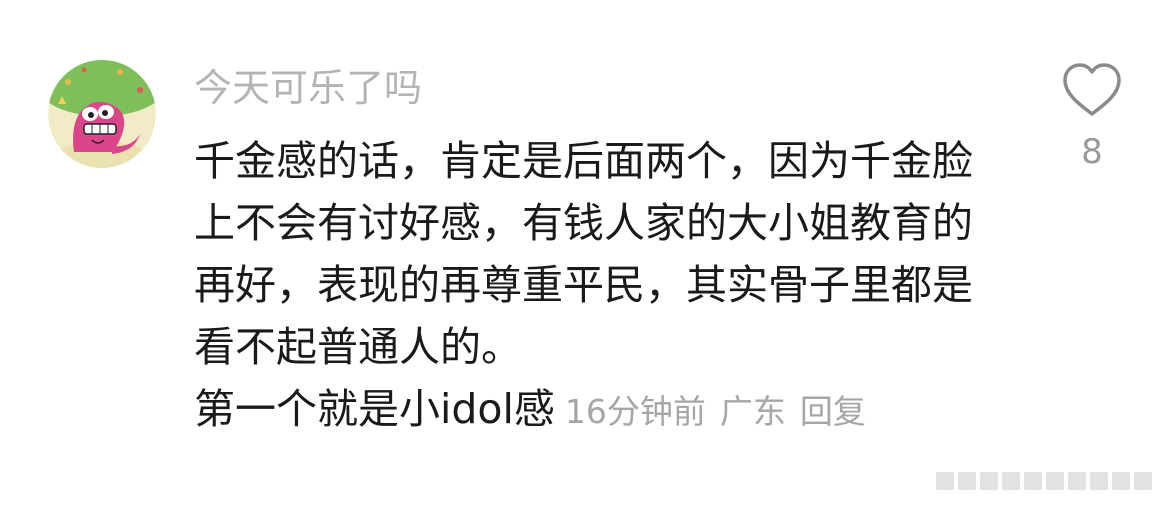 The height and width of the screenshot is (506, 1170). Describe the element at coordinates (1092, 152) in the screenshot. I see `like-count: 8` at that location.